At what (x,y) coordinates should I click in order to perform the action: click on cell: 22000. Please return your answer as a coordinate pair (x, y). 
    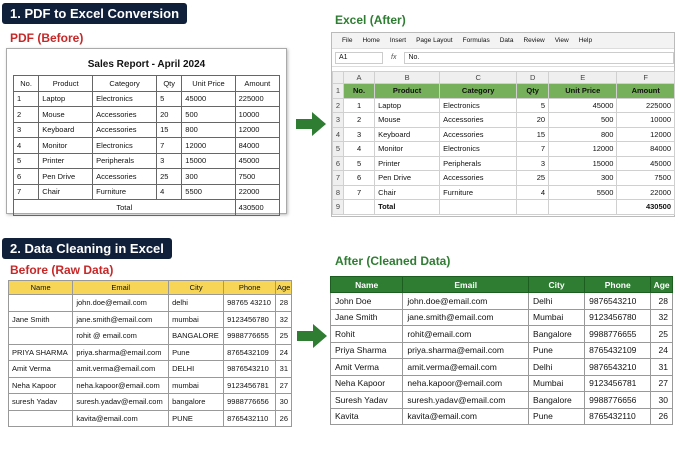
    Looking at the image, I should click on (645, 192).